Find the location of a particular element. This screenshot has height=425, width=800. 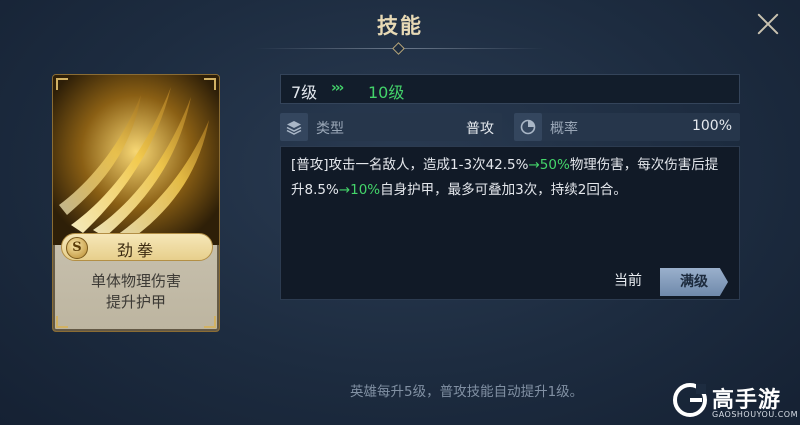

skill-name: 劲拳 is located at coordinates (136, 250).